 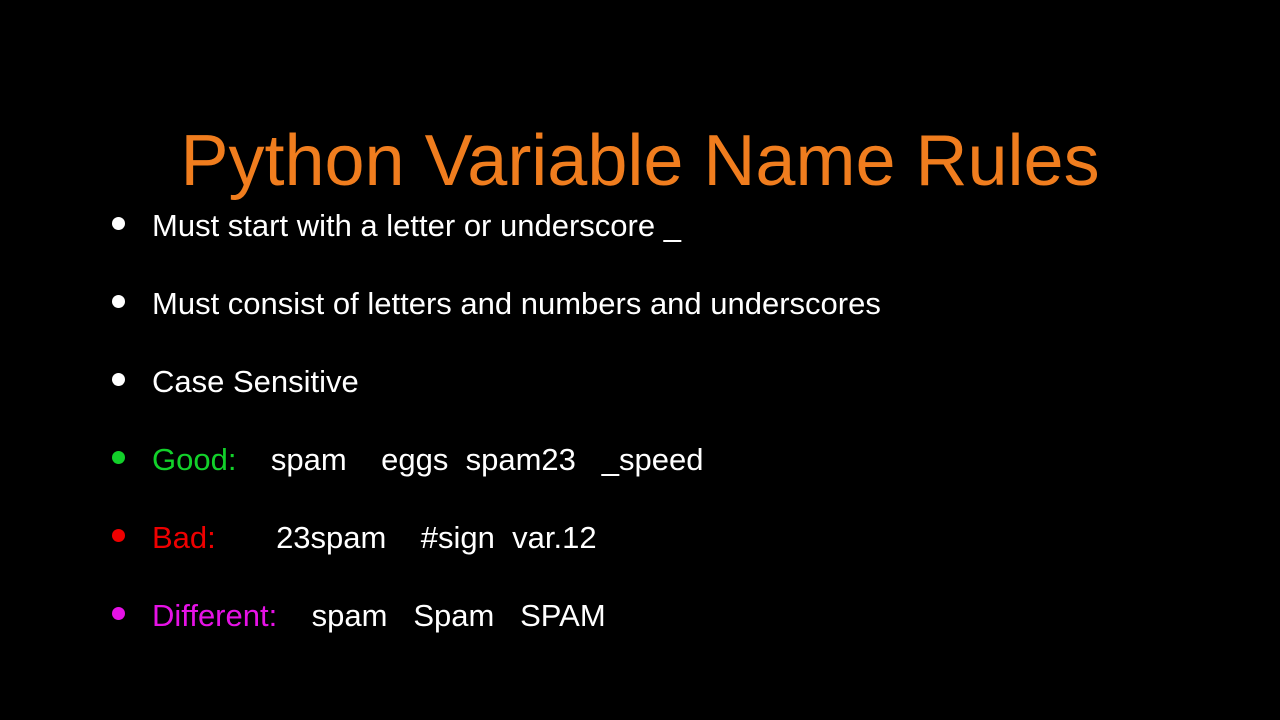 I want to click on list-item-text: Must start with a letter or underscore _, so click(x=416, y=226).